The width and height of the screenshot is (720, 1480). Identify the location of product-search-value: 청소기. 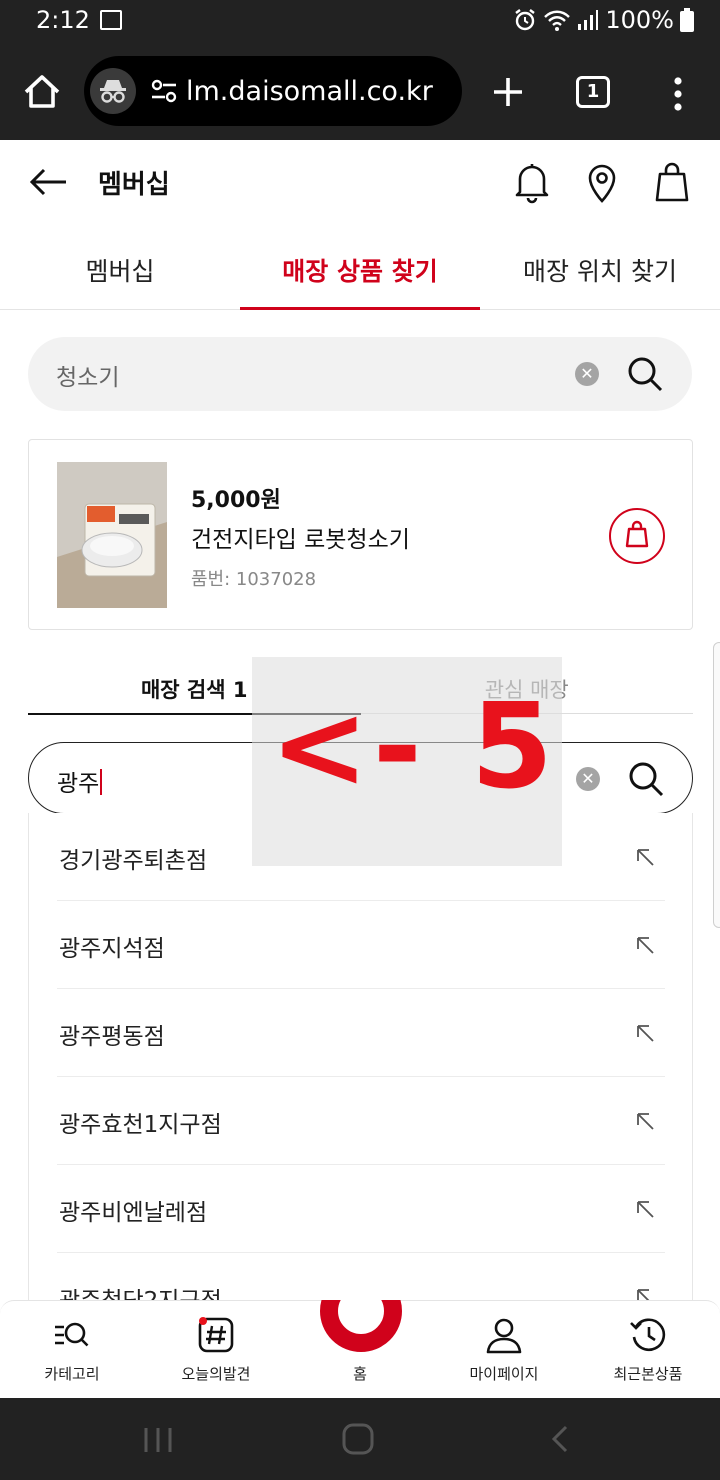
(88, 378).